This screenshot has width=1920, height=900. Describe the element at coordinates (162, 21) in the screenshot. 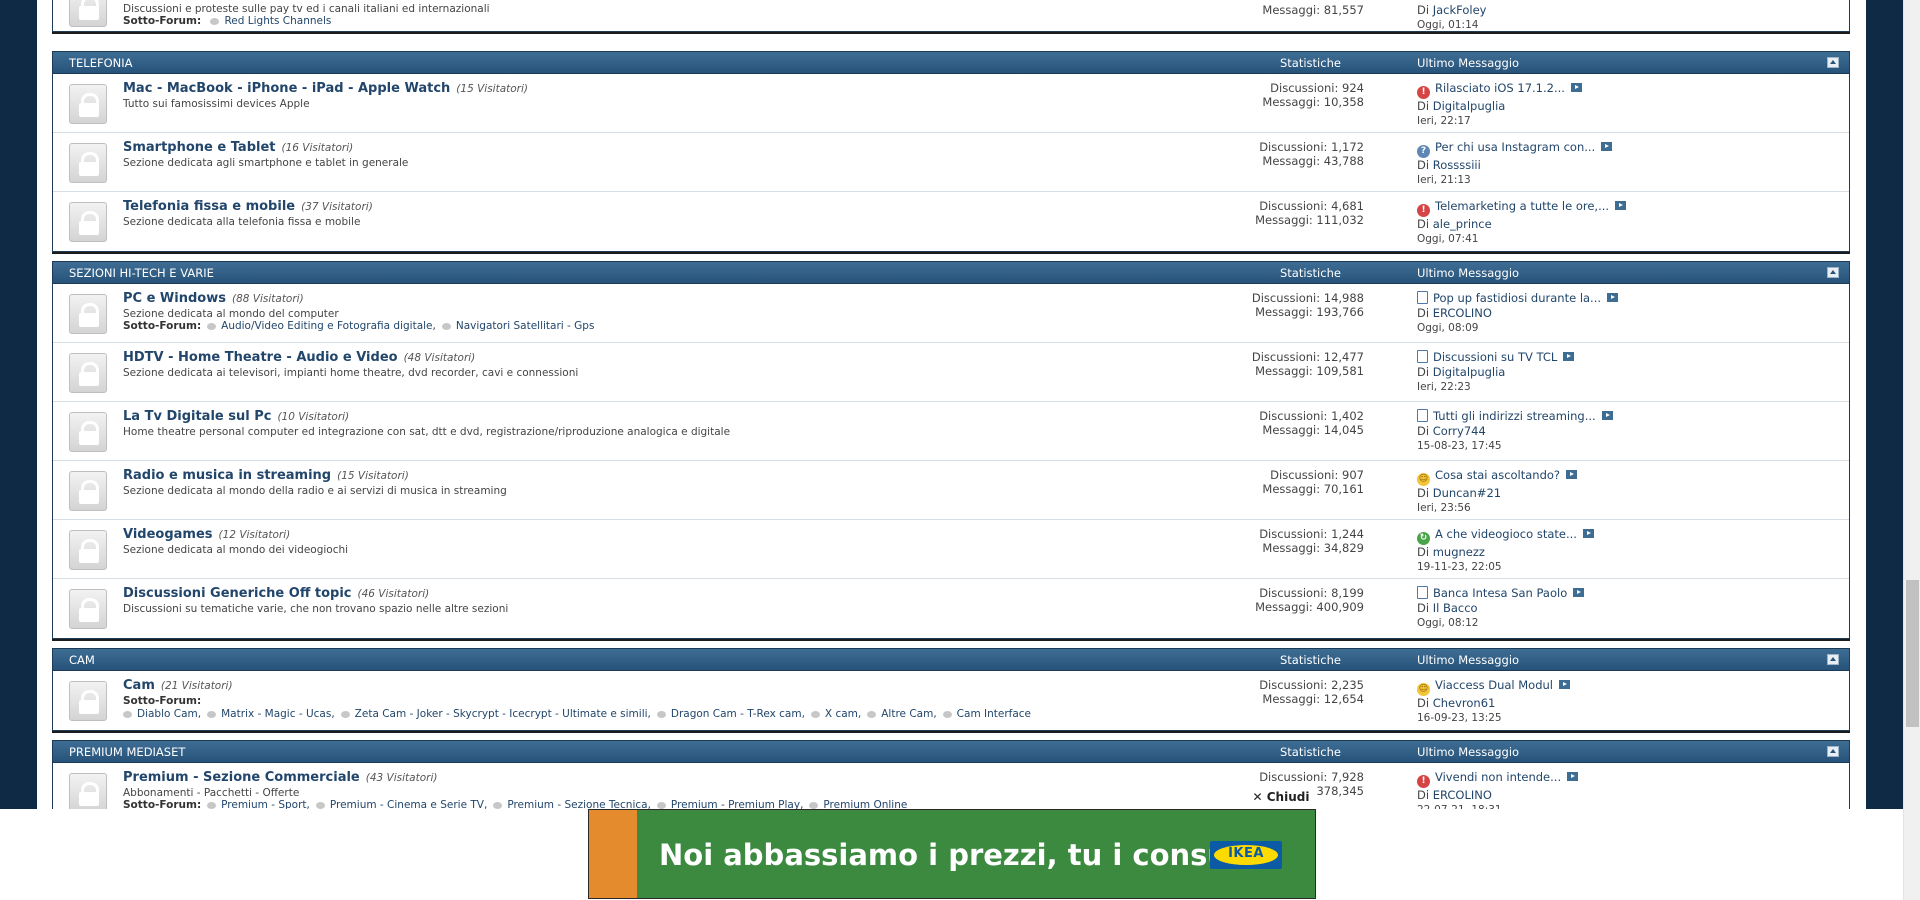

I see `subforum-label: Sotto-Forum:` at that location.